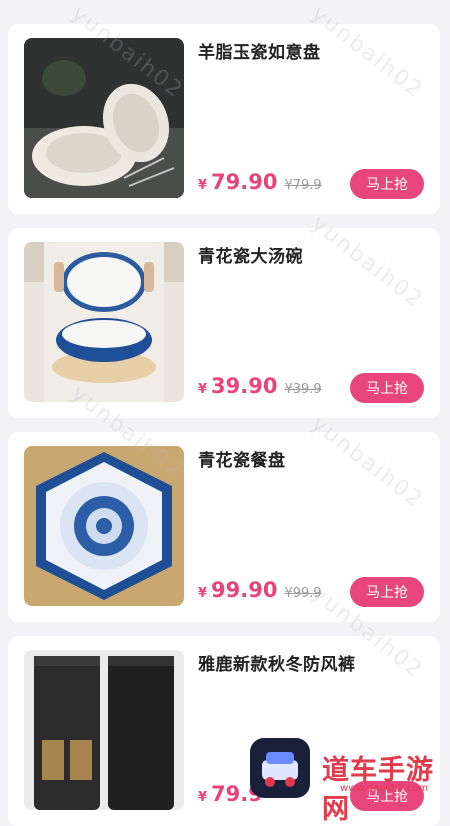  I want to click on price-row: ¥ 99.90 ¥99.9, so click(260, 593).